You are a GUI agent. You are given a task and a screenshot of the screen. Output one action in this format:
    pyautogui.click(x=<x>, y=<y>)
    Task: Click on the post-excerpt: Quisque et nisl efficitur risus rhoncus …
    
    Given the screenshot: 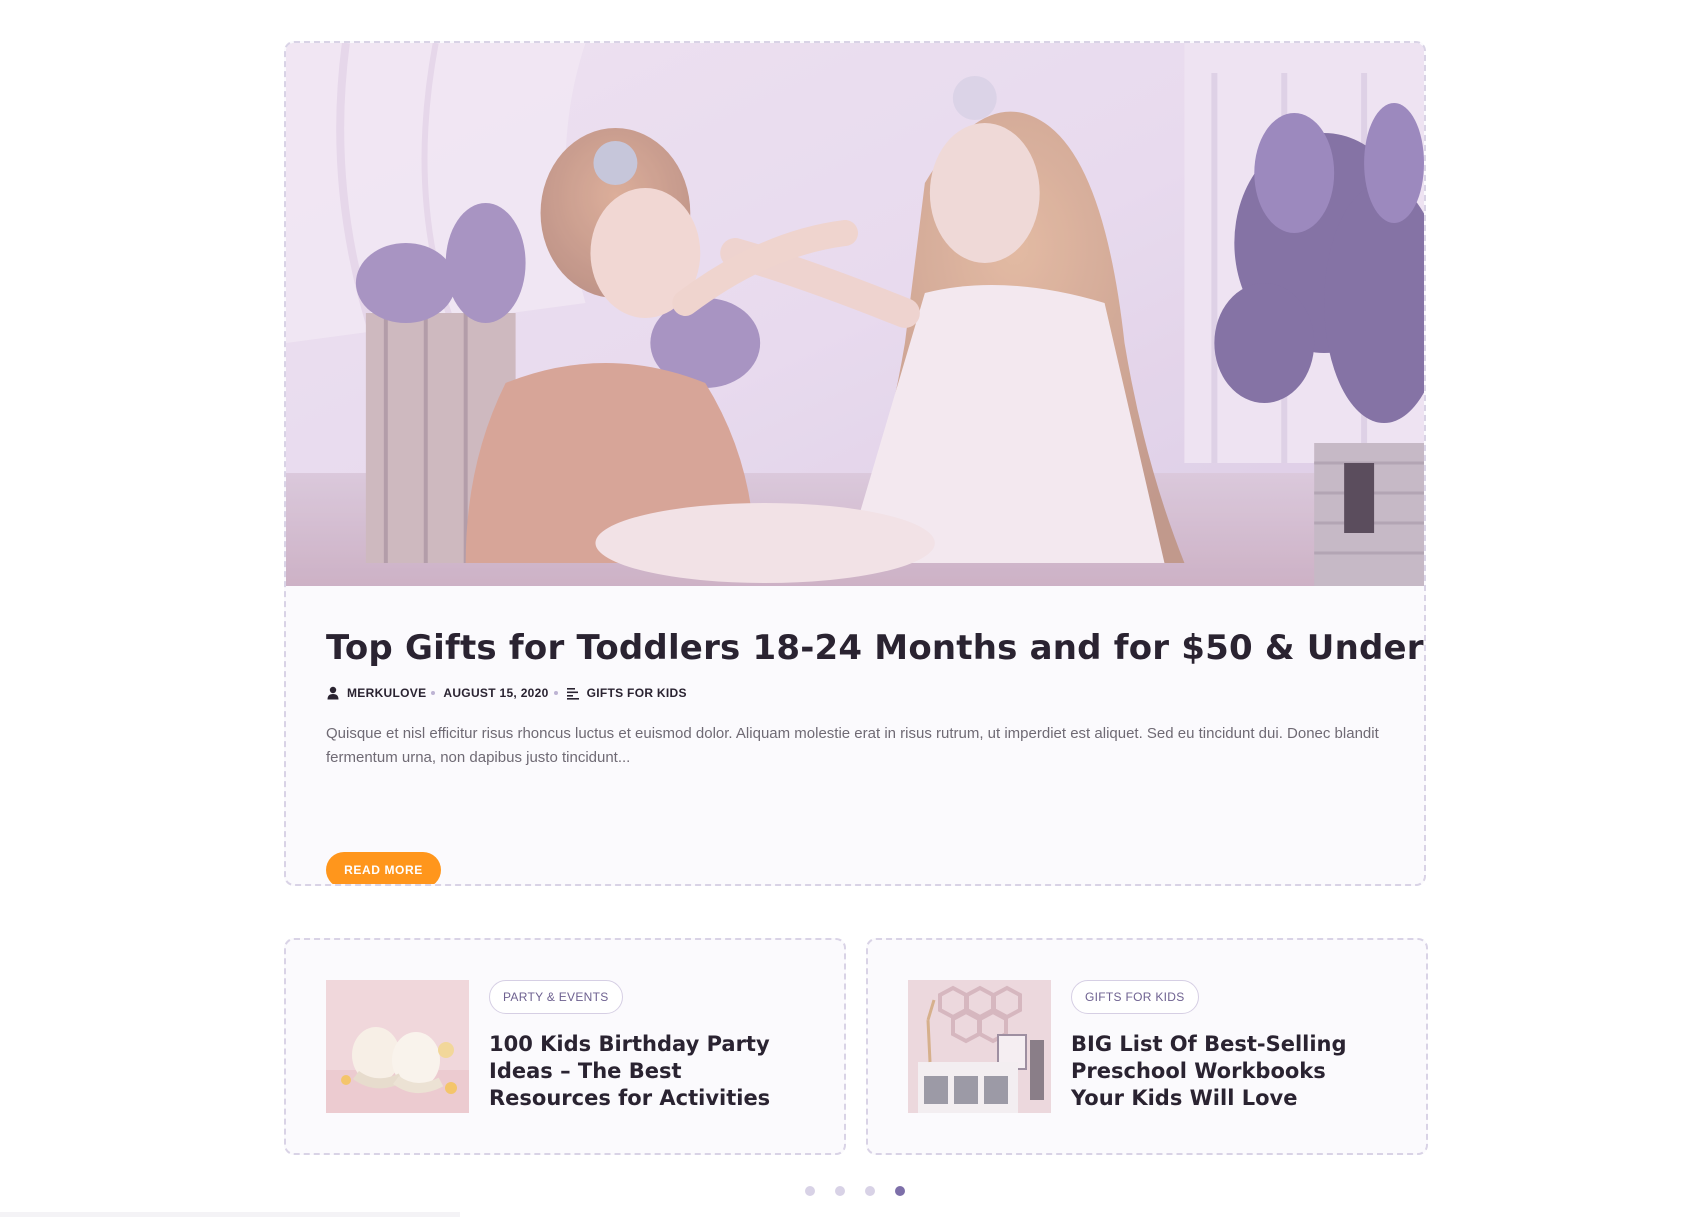 What is the action you would take?
    pyautogui.click(x=852, y=745)
    